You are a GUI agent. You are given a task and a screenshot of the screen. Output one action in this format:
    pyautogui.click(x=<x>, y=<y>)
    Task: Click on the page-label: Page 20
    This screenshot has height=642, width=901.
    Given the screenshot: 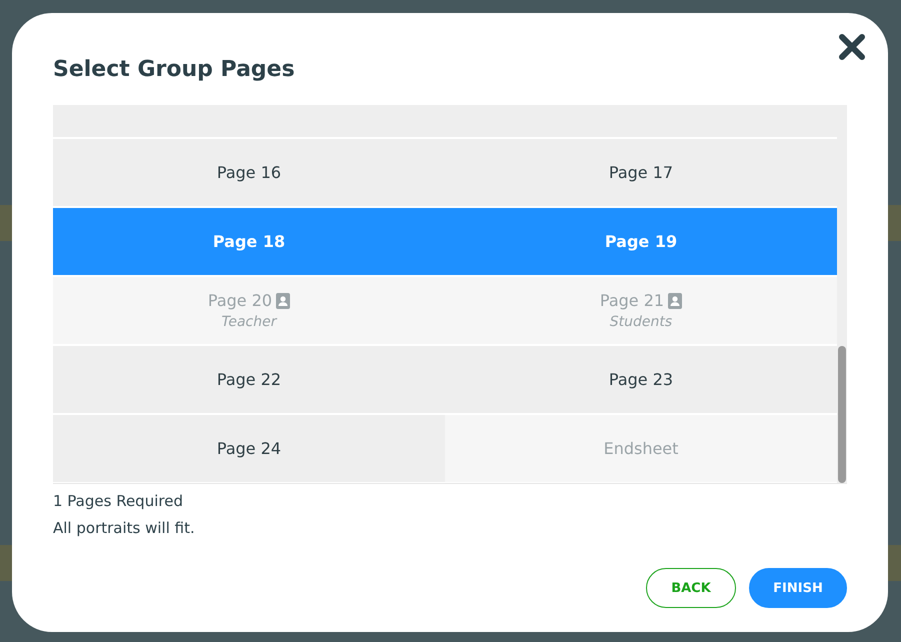 What is the action you would take?
    pyautogui.click(x=240, y=300)
    